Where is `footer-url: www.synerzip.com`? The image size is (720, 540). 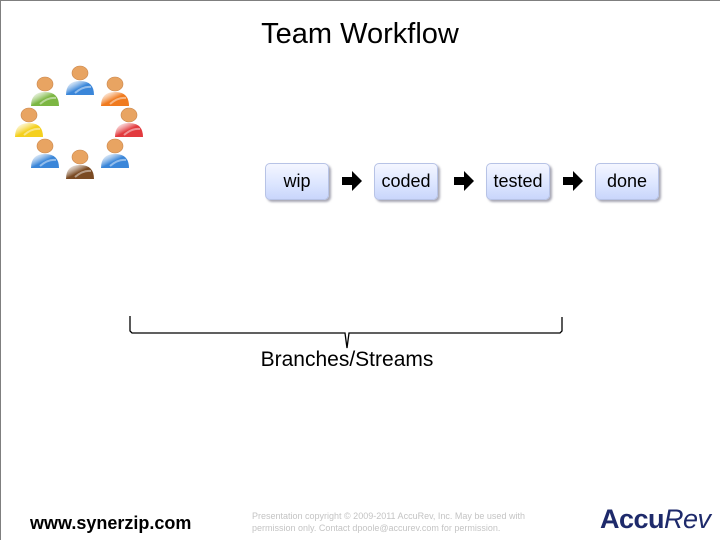 footer-url: www.synerzip.com is located at coordinates (111, 523).